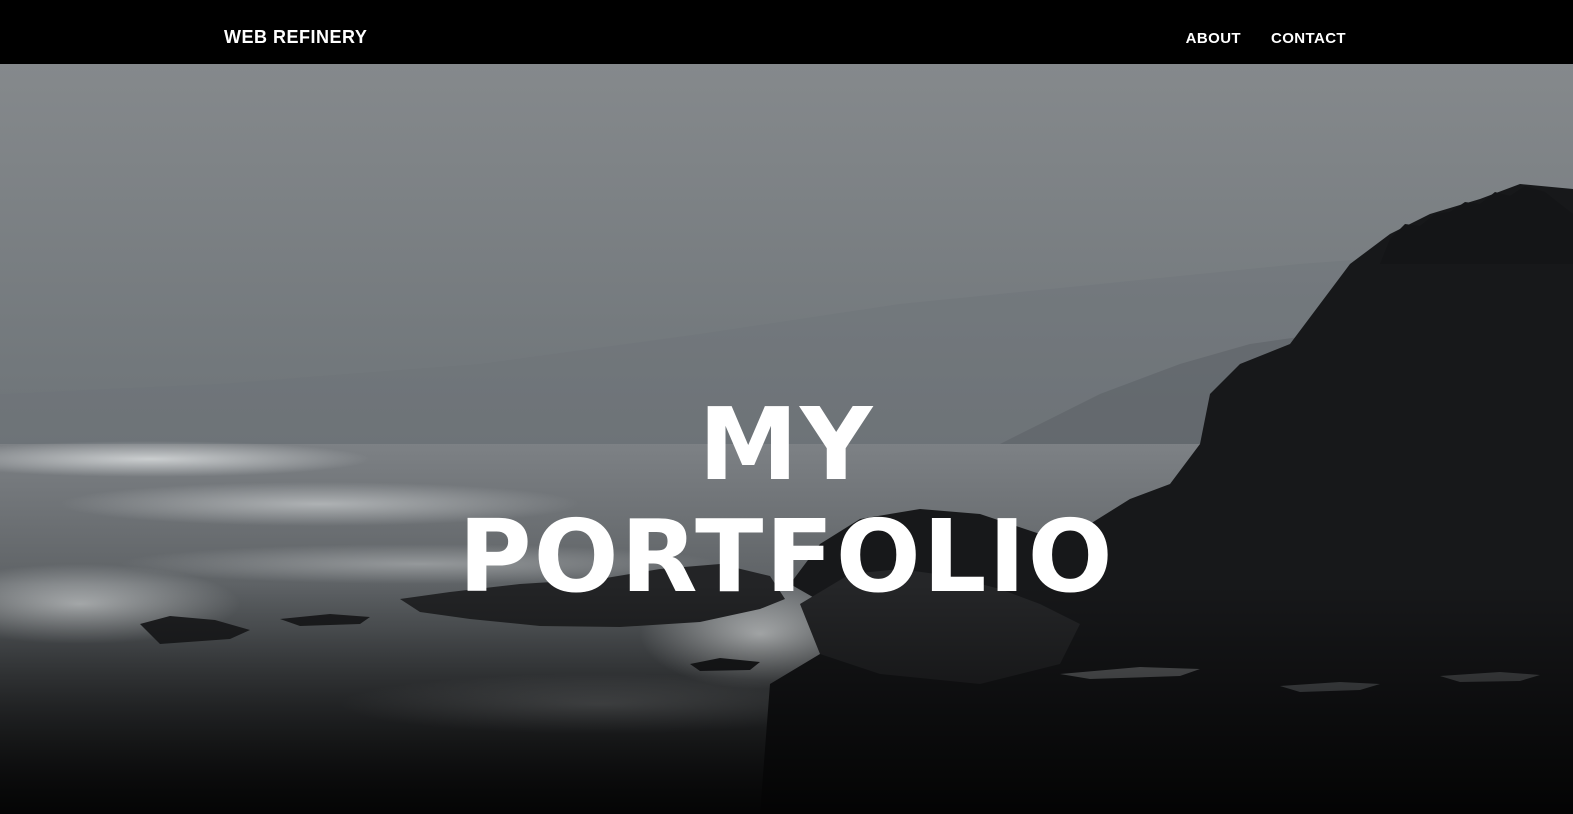 The image size is (1573, 814). Describe the element at coordinates (786, 32) in the screenshot. I see `navbar: WEB REFINERY ABOUT CONTACT` at that location.